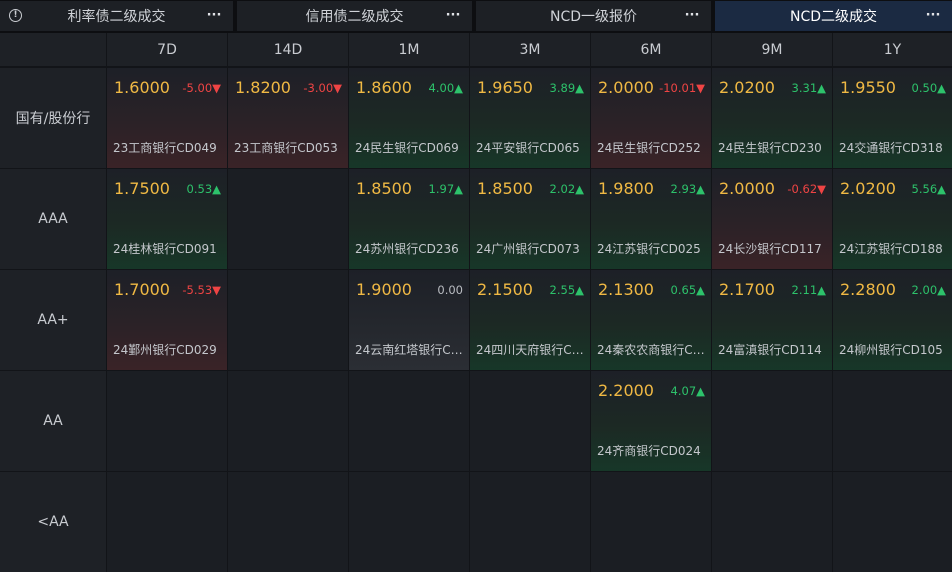 The height and width of the screenshot is (572, 952). Describe the element at coordinates (142, 188) in the screenshot. I see `yield-price: 1.7500` at that location.